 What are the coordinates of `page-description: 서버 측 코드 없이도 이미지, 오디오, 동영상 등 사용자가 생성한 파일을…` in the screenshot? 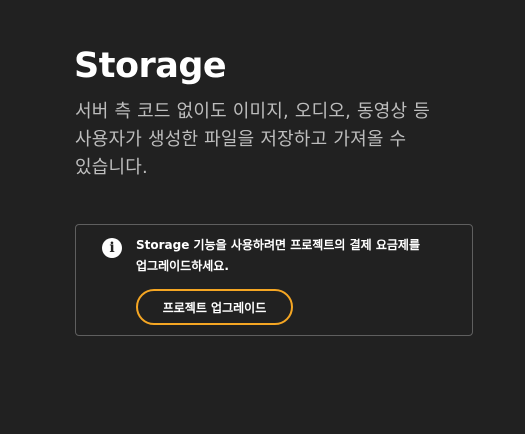 It's located at (252, 139).